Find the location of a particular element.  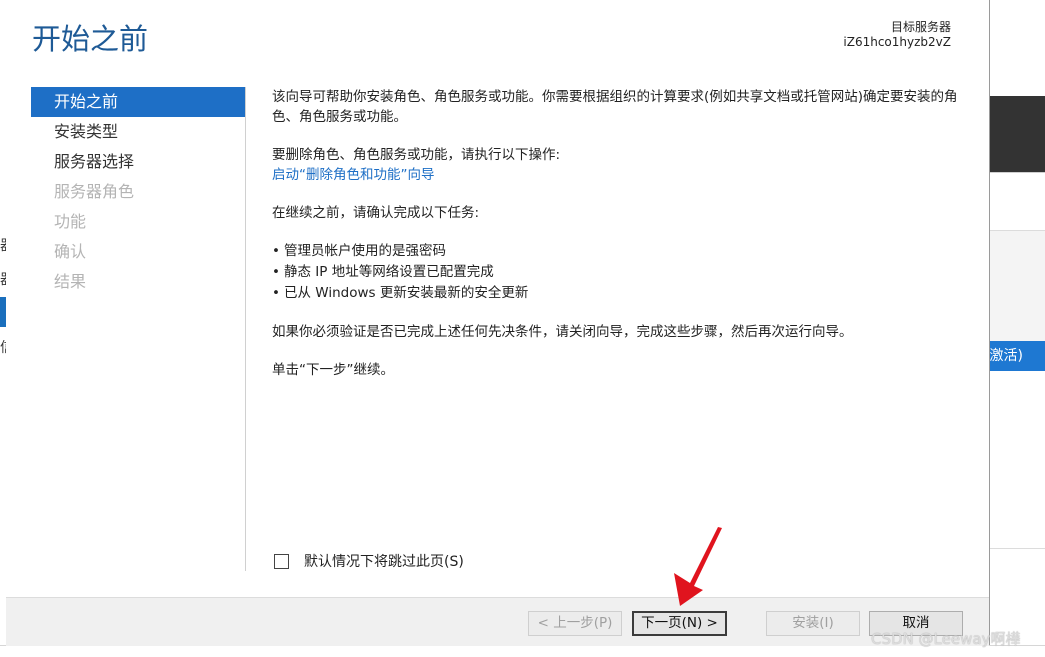

nav-step-features: 功能 is located at coordinates (70, 221).